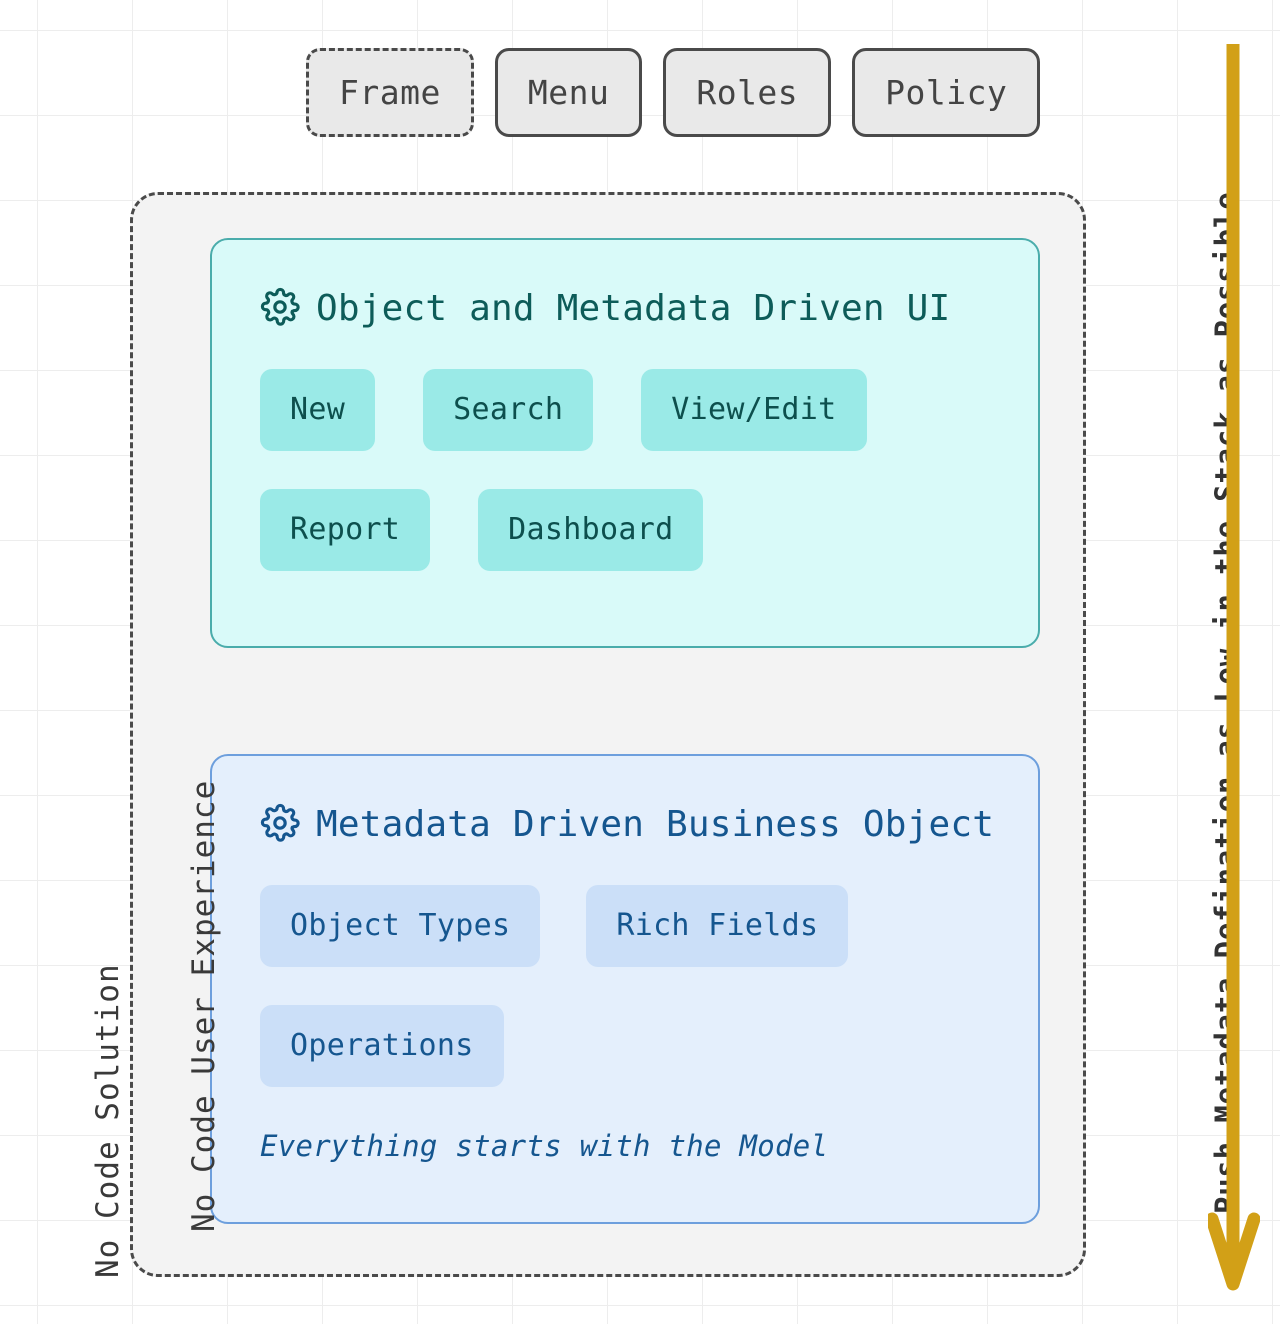 The image size is (1280, 1324). Describe the element at coordinates (544, 1146) in the screenshot. I see `card-note: Everything starts with the Model` at that location.